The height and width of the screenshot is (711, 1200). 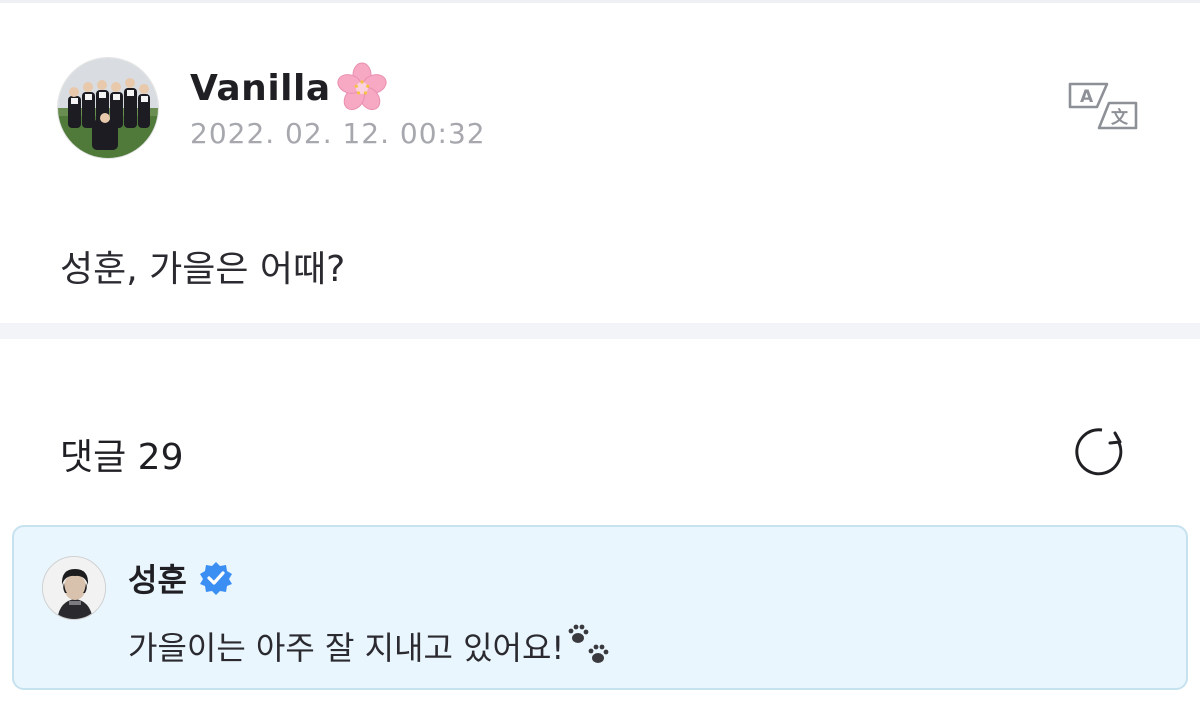 I want to click on author-avatar, so click(x=108, y=108).